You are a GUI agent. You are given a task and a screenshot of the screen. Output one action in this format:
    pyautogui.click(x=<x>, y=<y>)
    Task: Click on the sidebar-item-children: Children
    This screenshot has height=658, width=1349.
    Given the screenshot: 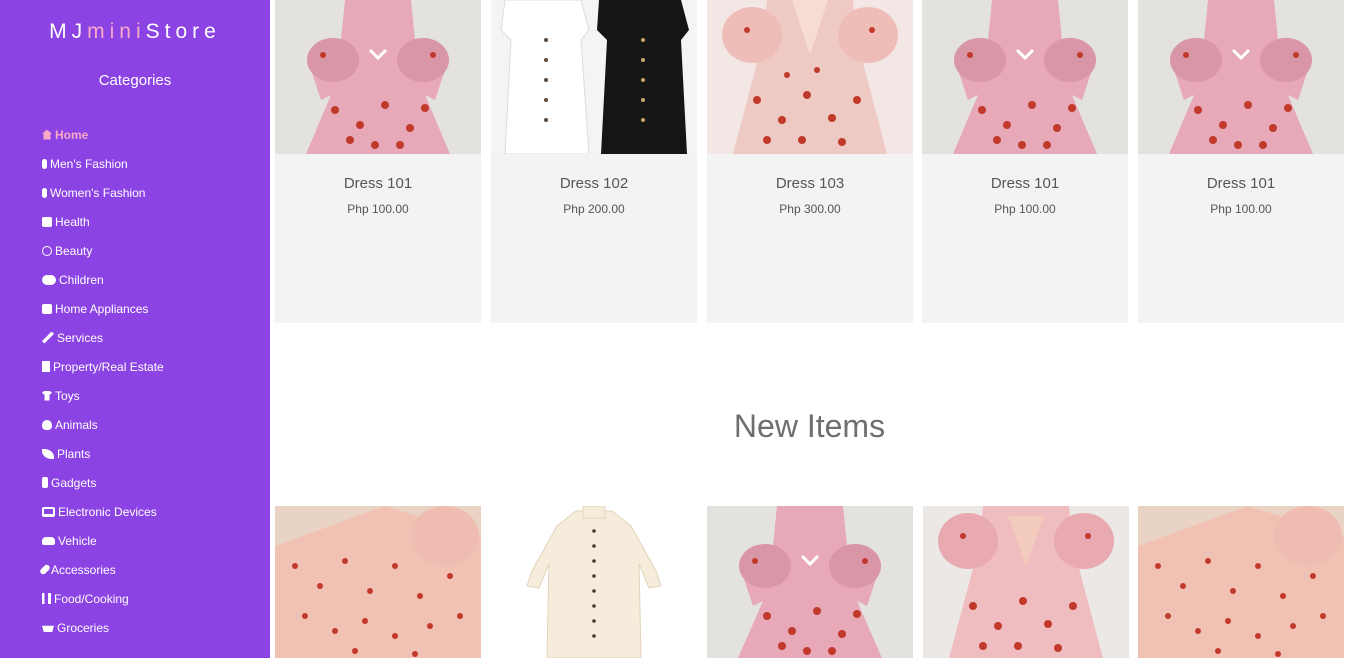 What is the action you would take?
    pyautogui.click(x=103, y=279)
    